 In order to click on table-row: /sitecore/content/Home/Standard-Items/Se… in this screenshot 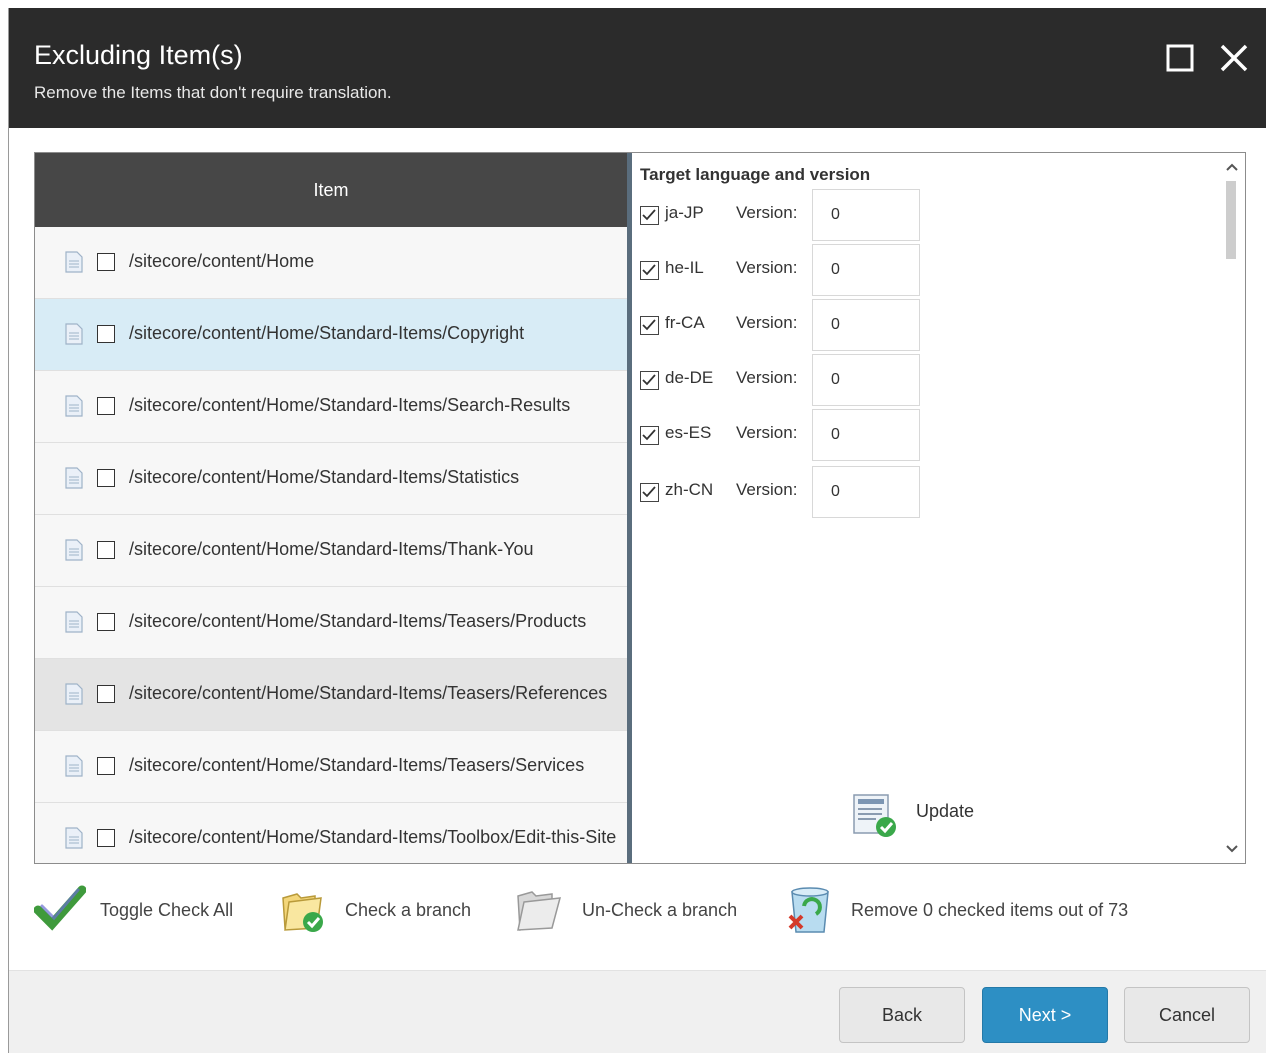, I will do `click(331, 407)`.